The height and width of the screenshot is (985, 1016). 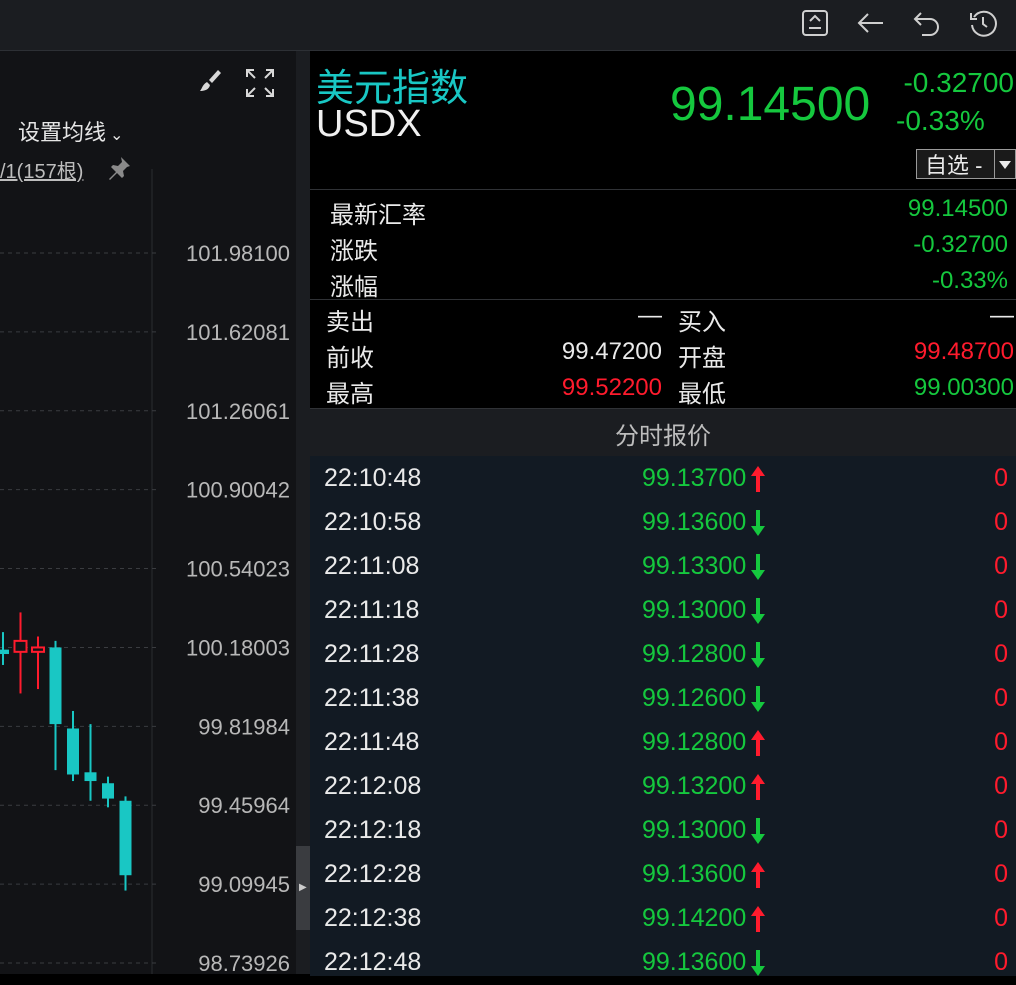 I want to click on tick-price: 99.13000, so click(x=694, y=610).